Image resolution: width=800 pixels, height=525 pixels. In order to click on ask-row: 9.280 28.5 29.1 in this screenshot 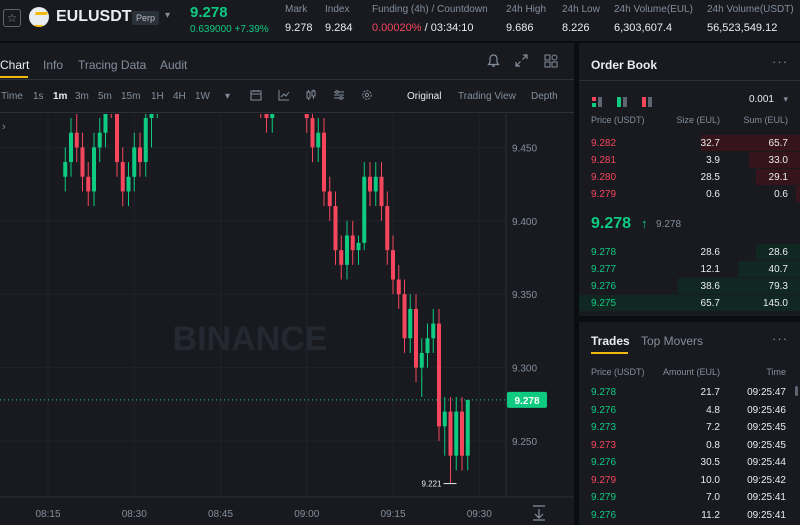, I will do `click(689, 177)`.